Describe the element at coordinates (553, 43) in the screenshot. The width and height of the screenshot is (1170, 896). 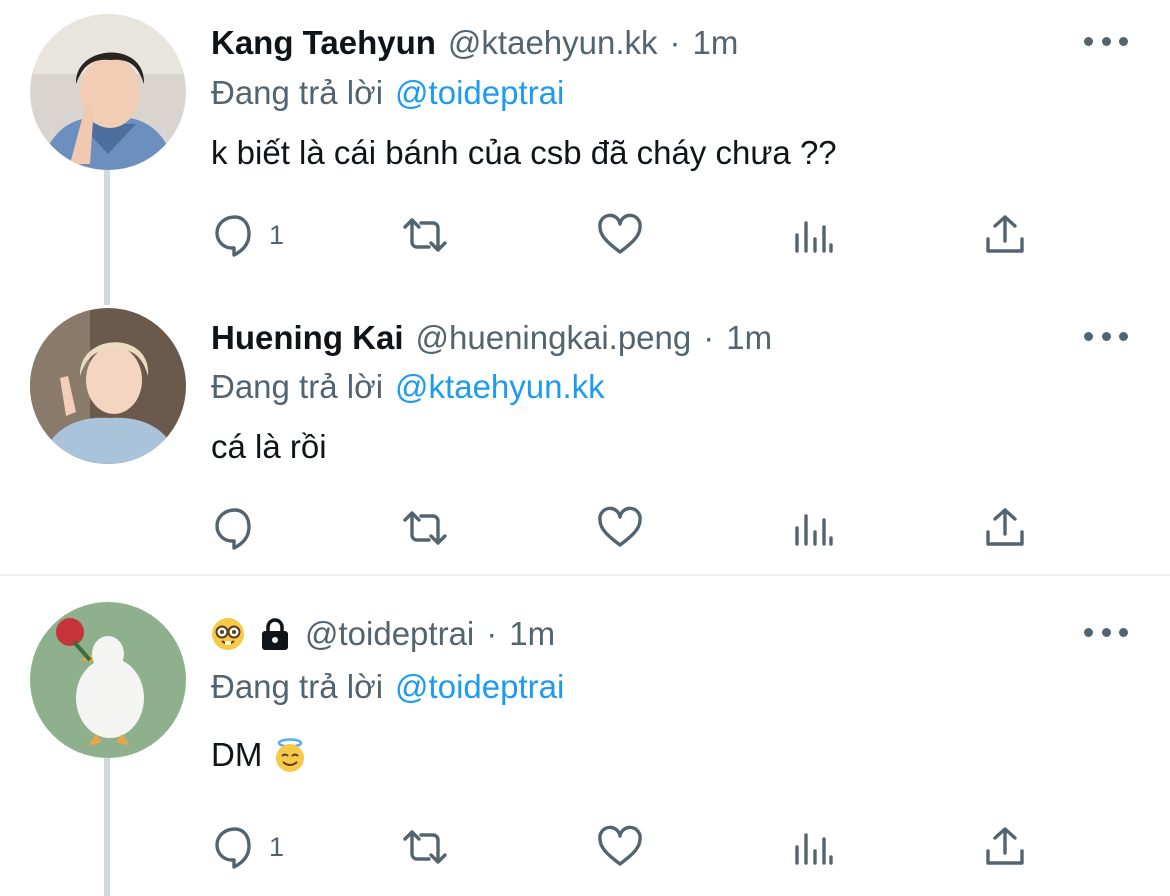
I see `handle: @ktaehyun.kk` at that location.